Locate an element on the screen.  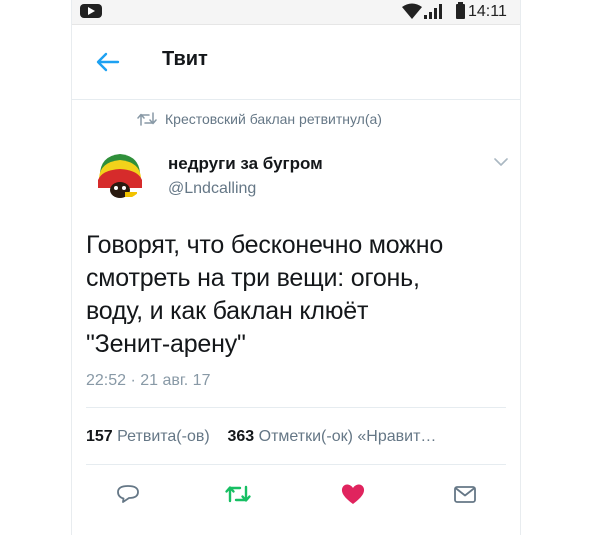
status-time: 14:11 is located at coordinates (487, 11).